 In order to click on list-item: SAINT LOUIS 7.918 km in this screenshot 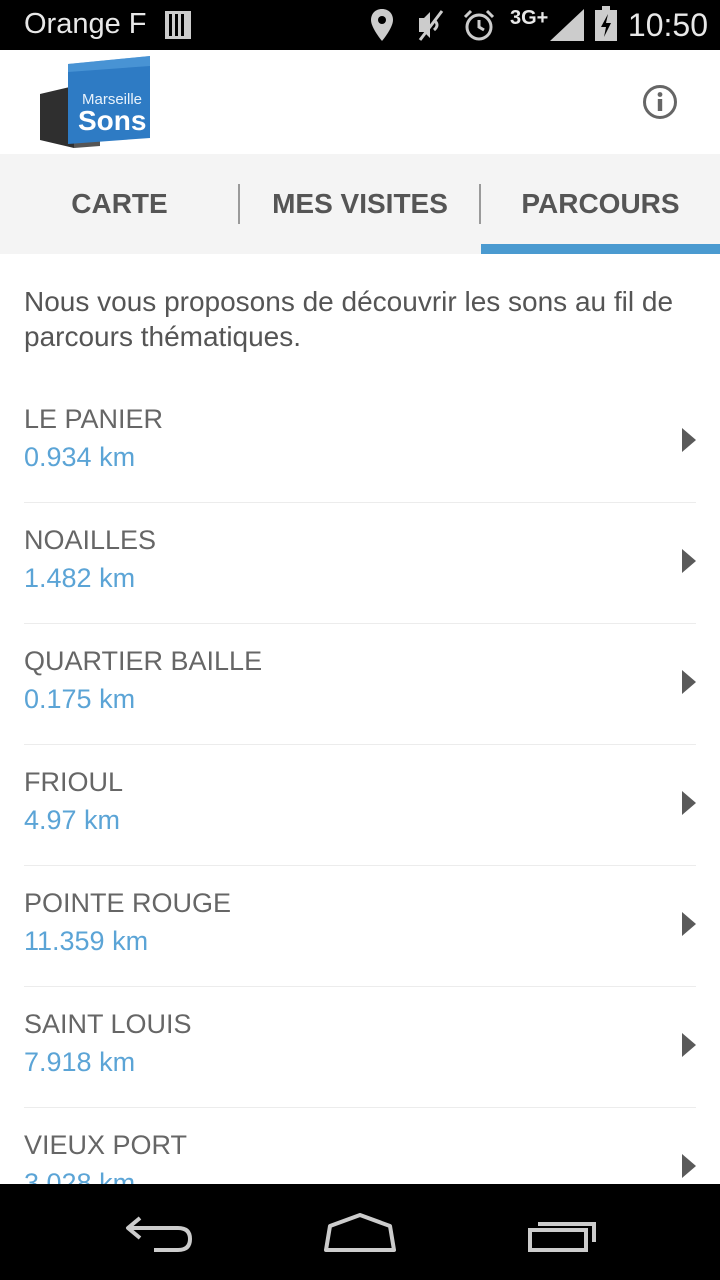, I will do `click(360, 1047)`.